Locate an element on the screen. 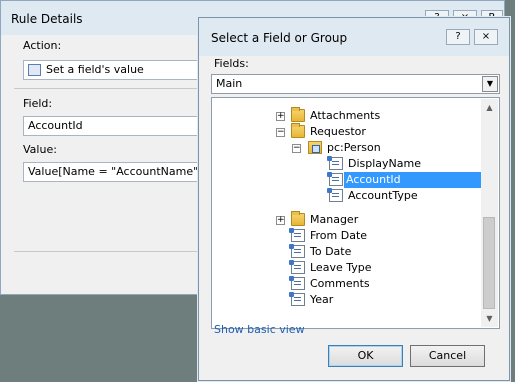 The width and height of the screenshot is (515, 382). tree-node-label: pc:Person is located at coordinates (354, 147).